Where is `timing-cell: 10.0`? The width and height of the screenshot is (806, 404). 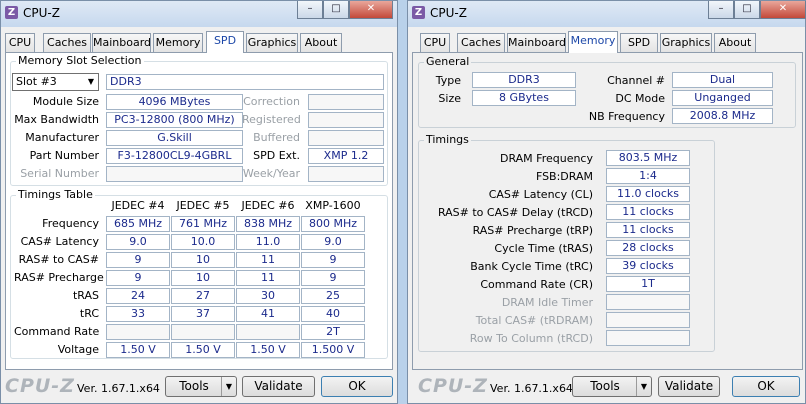 timing-cell: 10.0 is located at coordinates (203, 242).